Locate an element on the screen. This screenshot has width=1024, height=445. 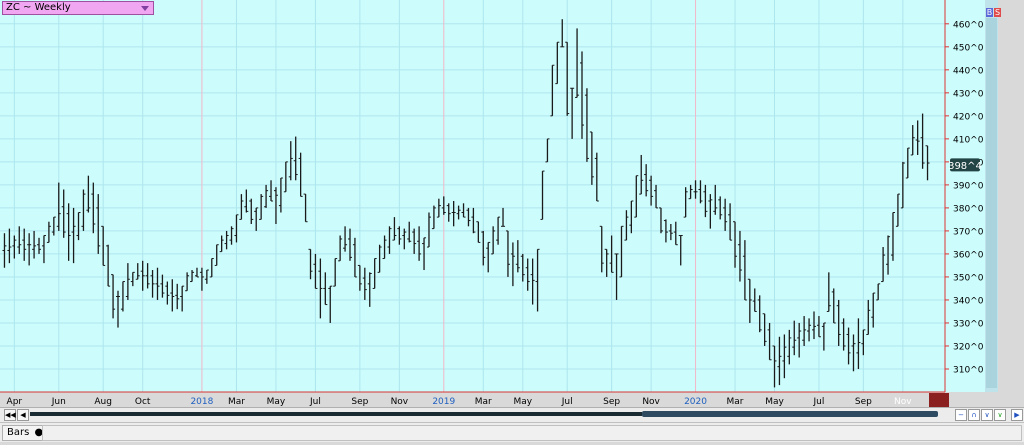
chevron-down-icon is located at coordinates (145, 8).